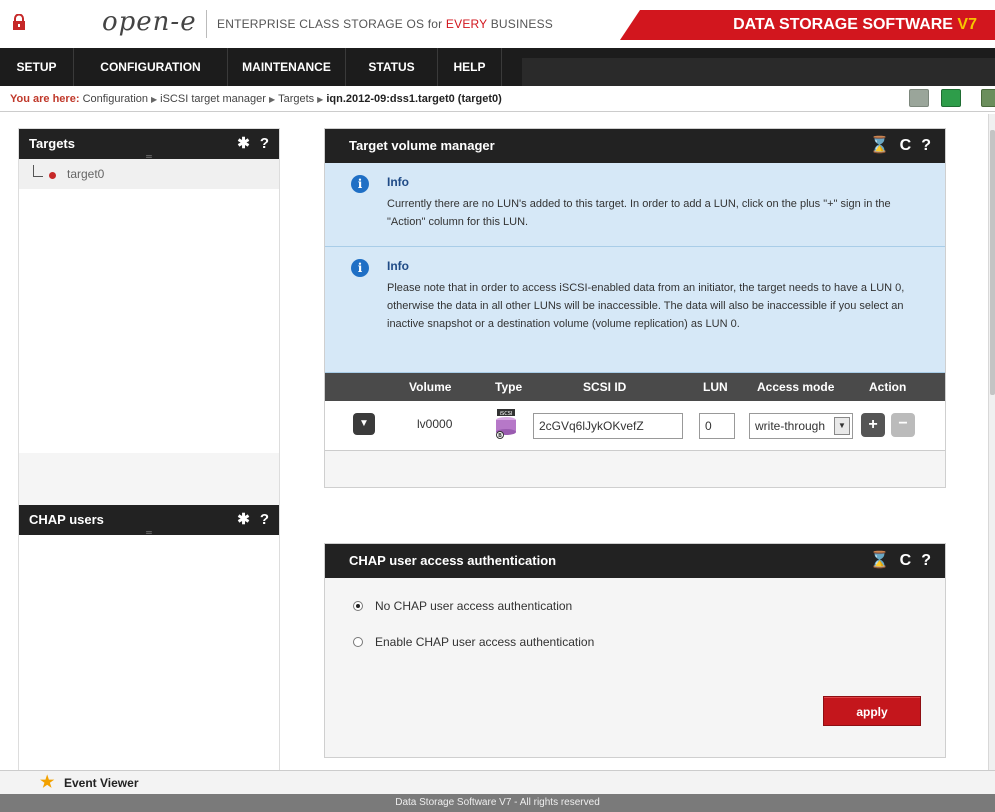 The height and width of the screenshot is (812, 995). I want to click on status-icon, so click(988, 98).